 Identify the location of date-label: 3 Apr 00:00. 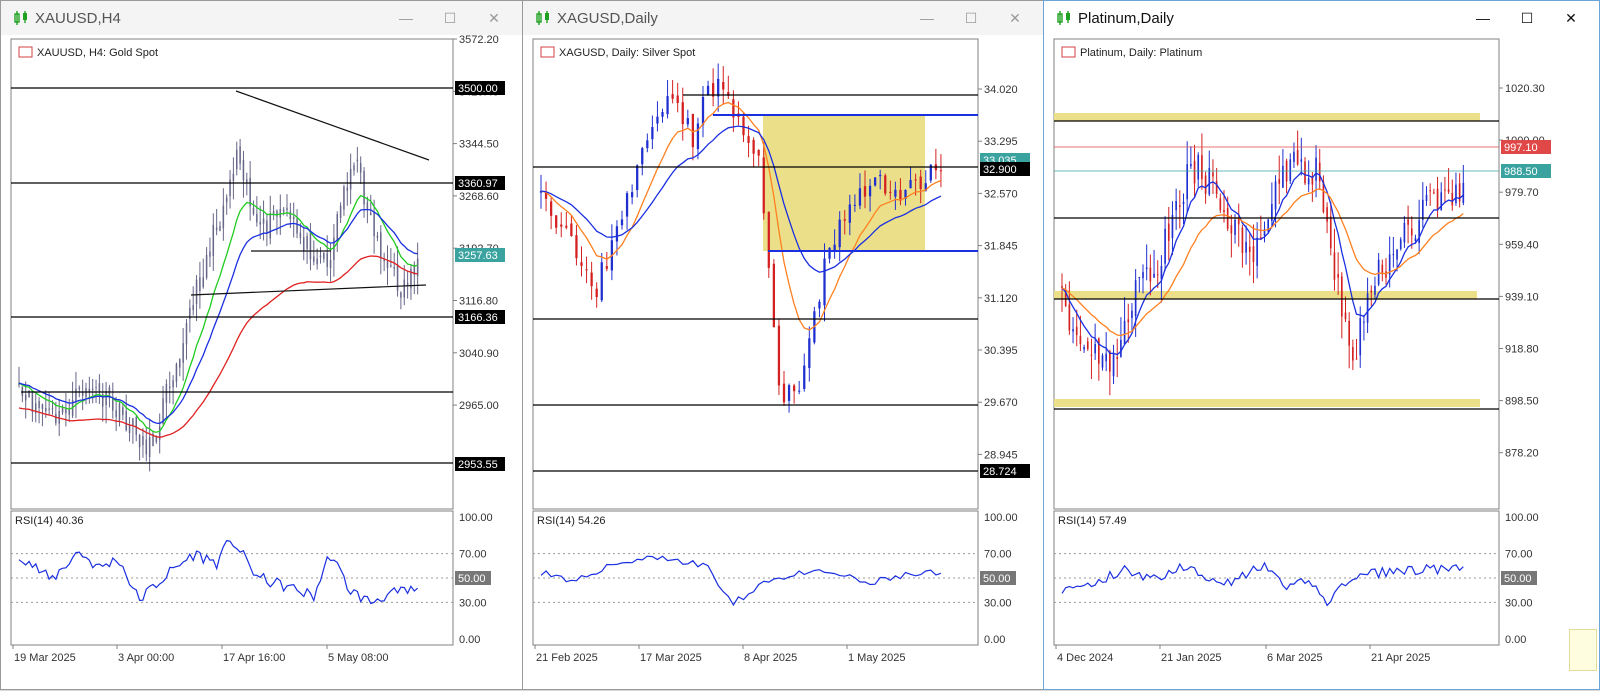
(146, 658).